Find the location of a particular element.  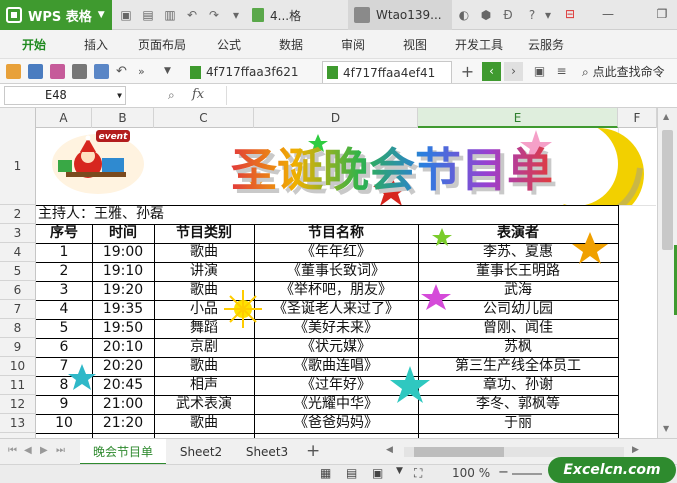

add-tab-button: + is located at coordinates (467, 71).